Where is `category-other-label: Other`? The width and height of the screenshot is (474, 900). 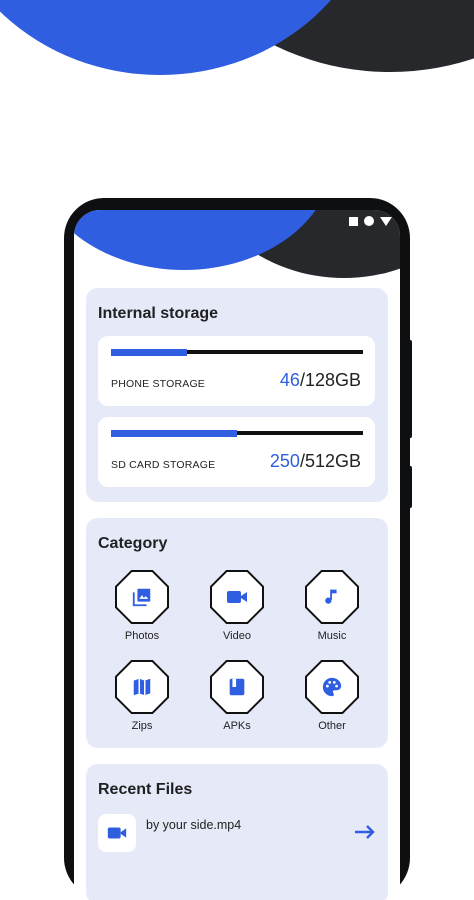 category-other-label: Other is located at coordinates (332, 726).